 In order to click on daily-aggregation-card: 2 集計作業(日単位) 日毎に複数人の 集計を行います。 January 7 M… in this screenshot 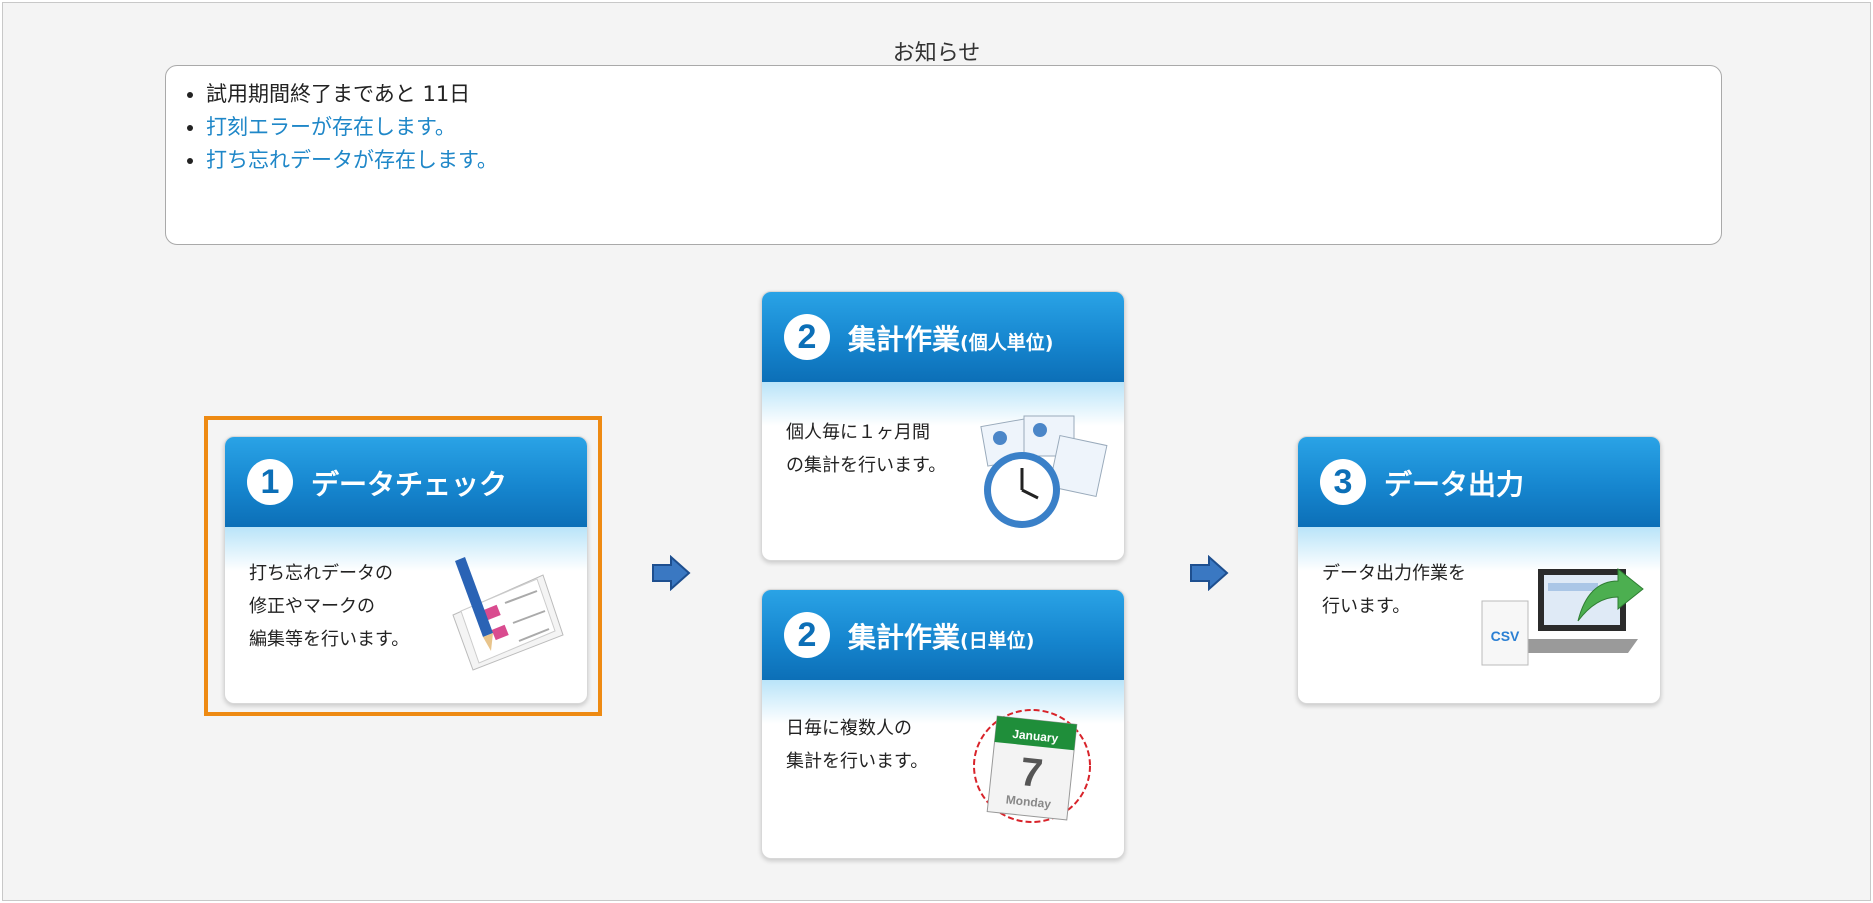, I will do `click(943, 724)`.